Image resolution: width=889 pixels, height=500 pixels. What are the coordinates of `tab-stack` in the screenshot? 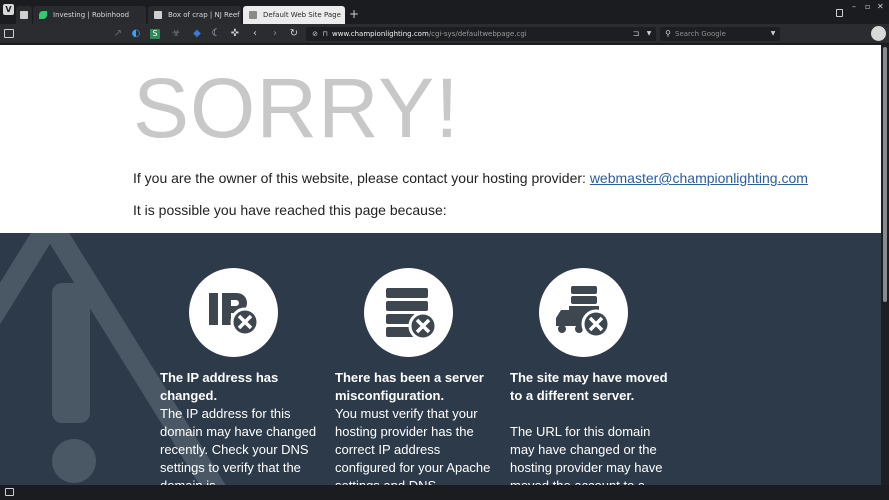 It's located at (24, 15).